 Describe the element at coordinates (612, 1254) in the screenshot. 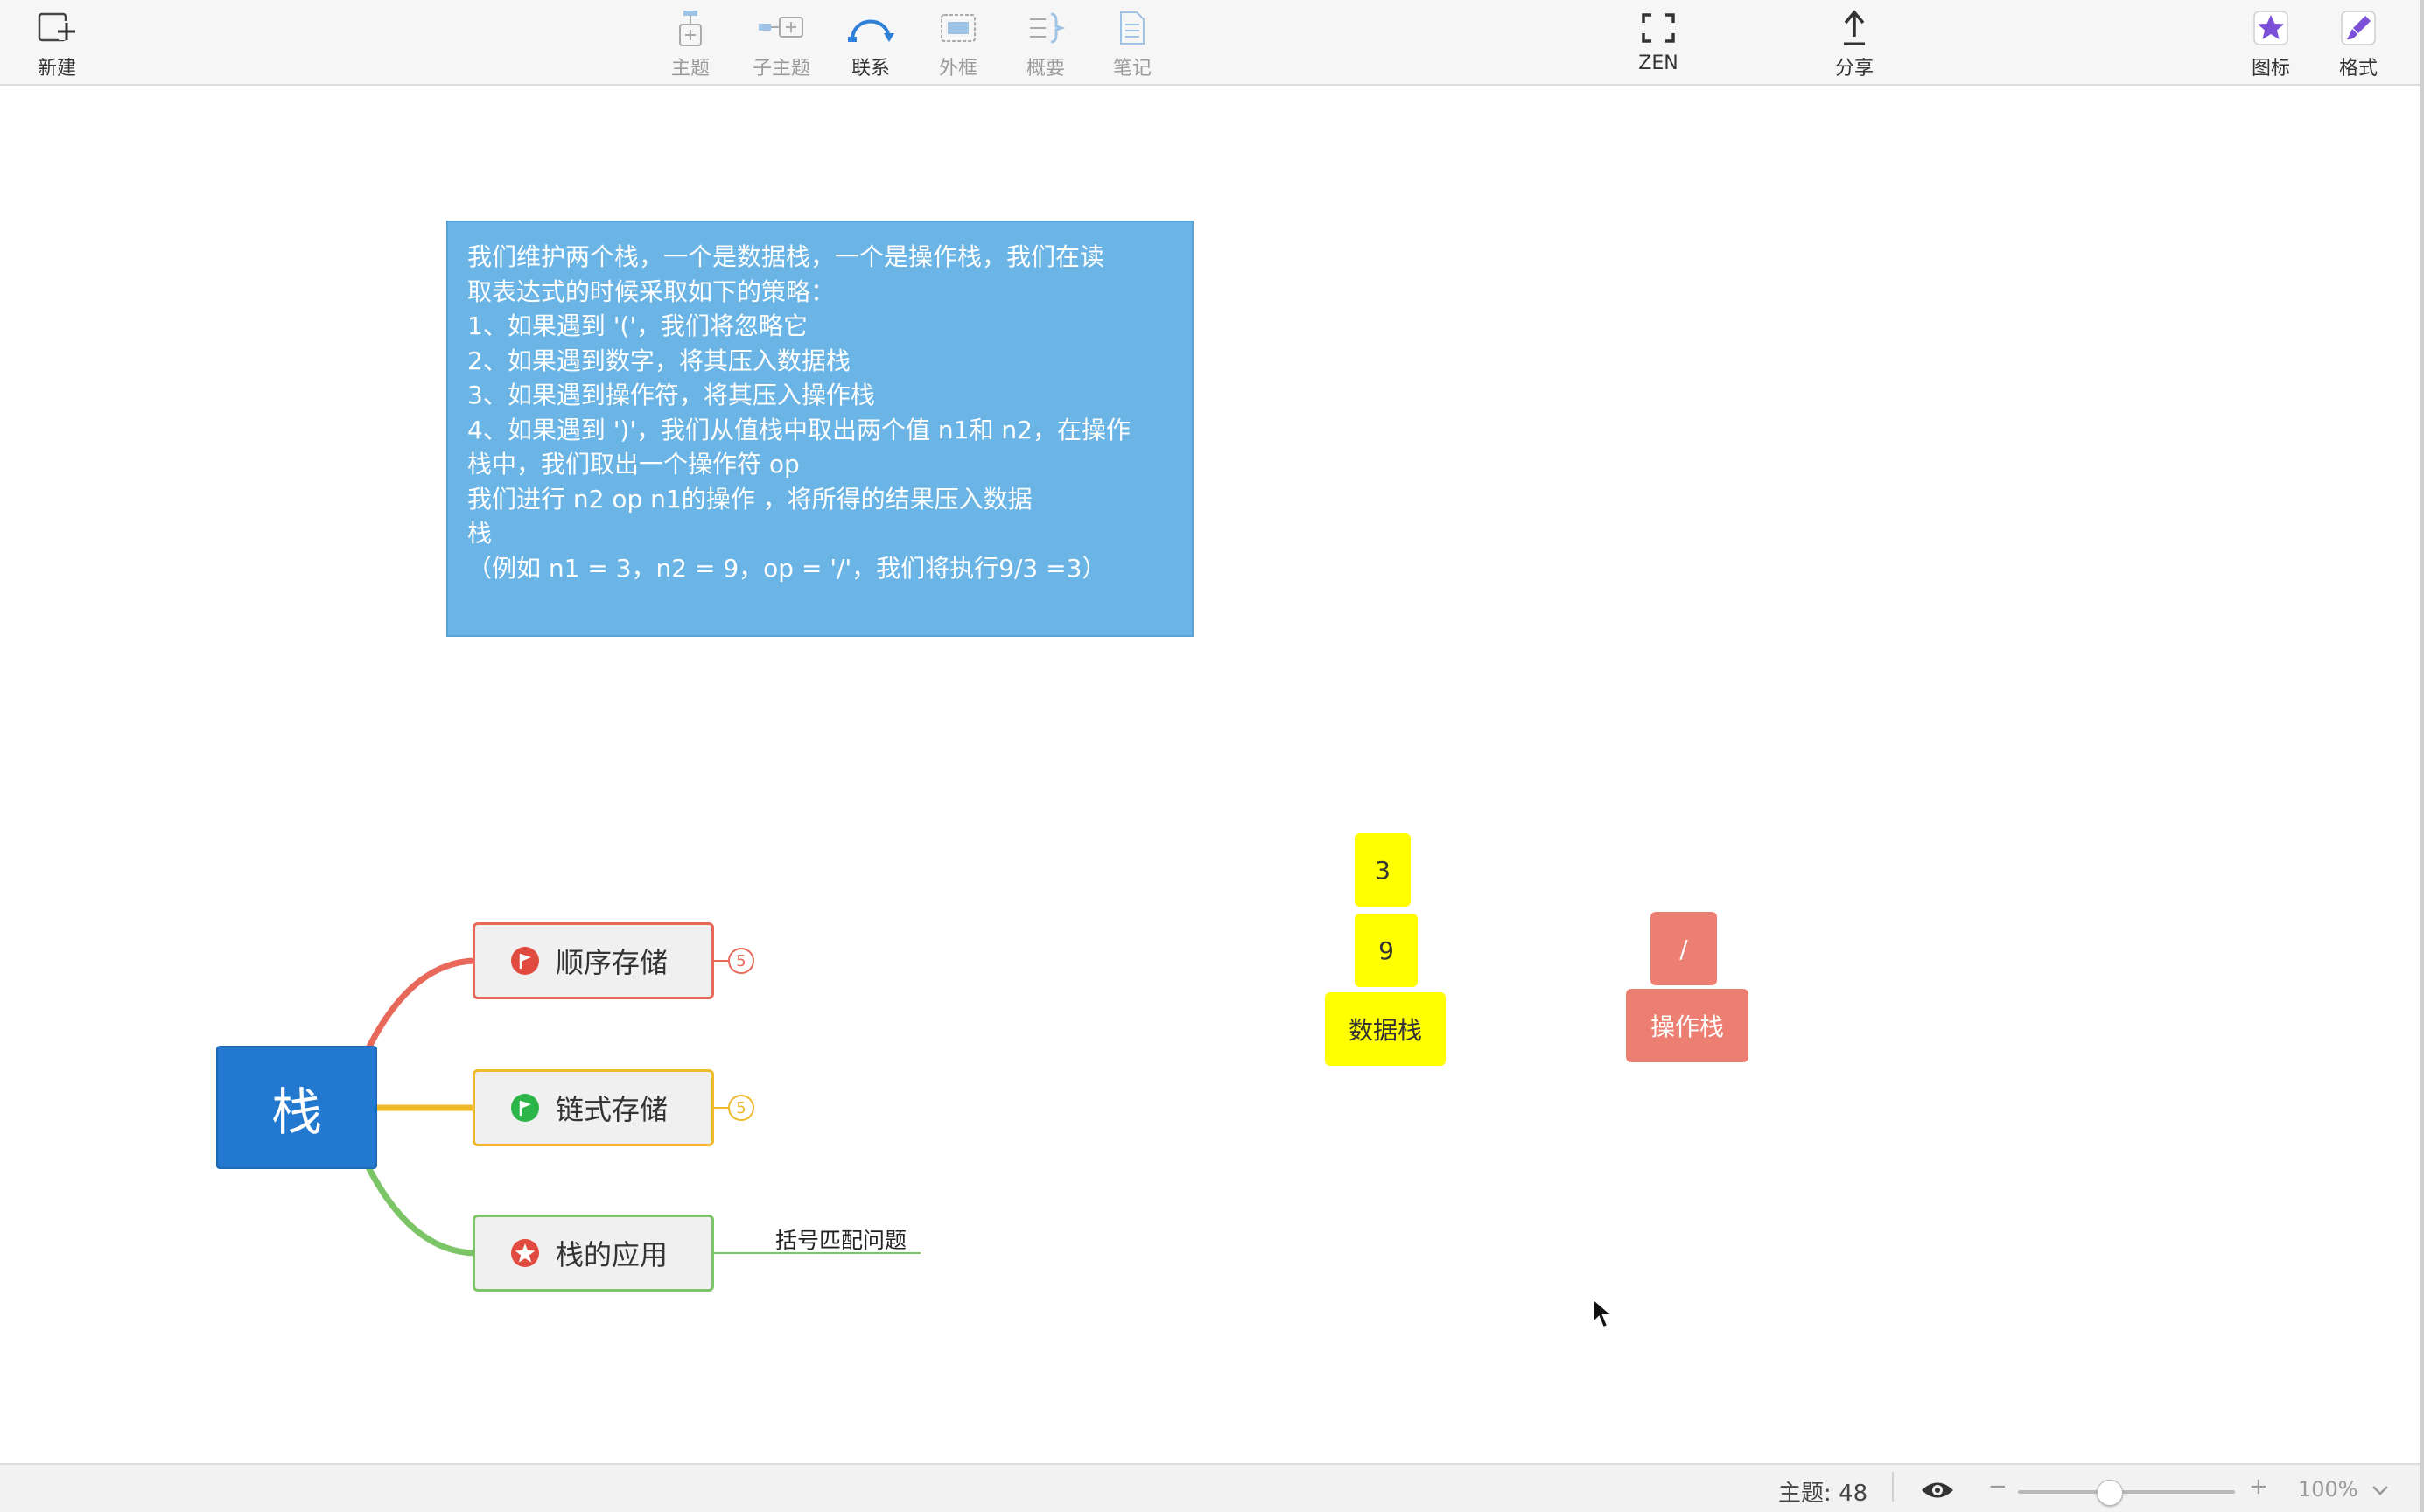

I see `branch-topic-label: 栈的应用` at that location.